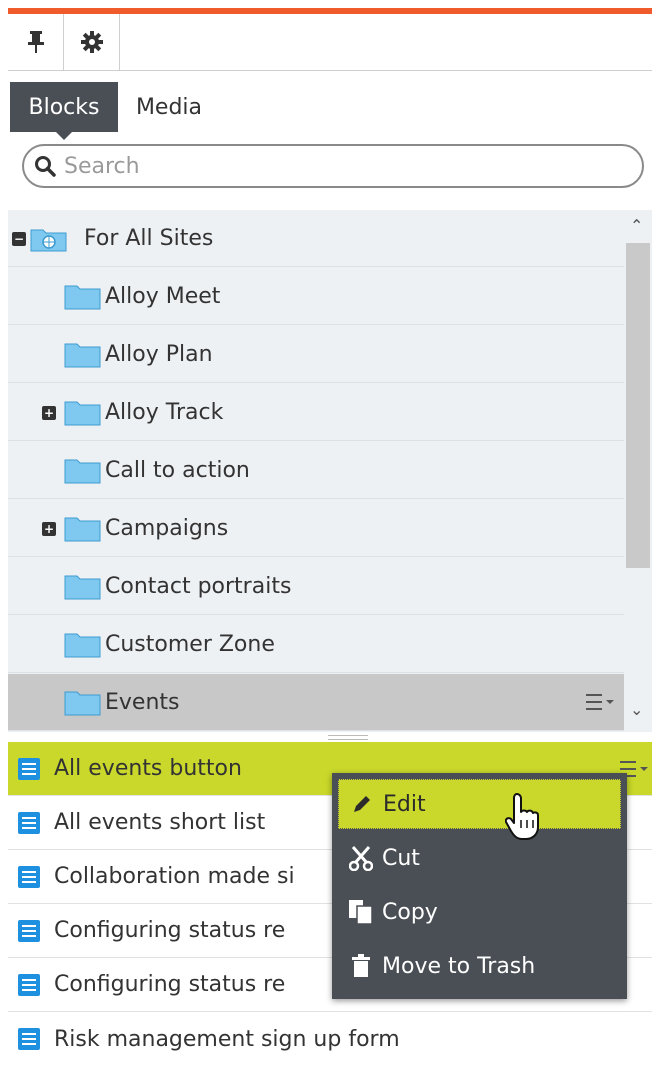  What do you see at coordinates (198, 586) in the screenshot?
I see `tree-item-label: Contact portraits` at bounding box center [198, 586].